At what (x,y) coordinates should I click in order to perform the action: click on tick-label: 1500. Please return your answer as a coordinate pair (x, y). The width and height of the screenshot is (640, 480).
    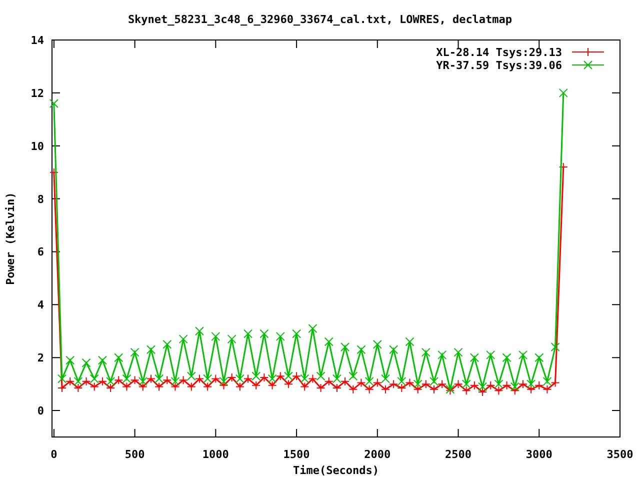
    Looking at the image, I should click on (296, 454).